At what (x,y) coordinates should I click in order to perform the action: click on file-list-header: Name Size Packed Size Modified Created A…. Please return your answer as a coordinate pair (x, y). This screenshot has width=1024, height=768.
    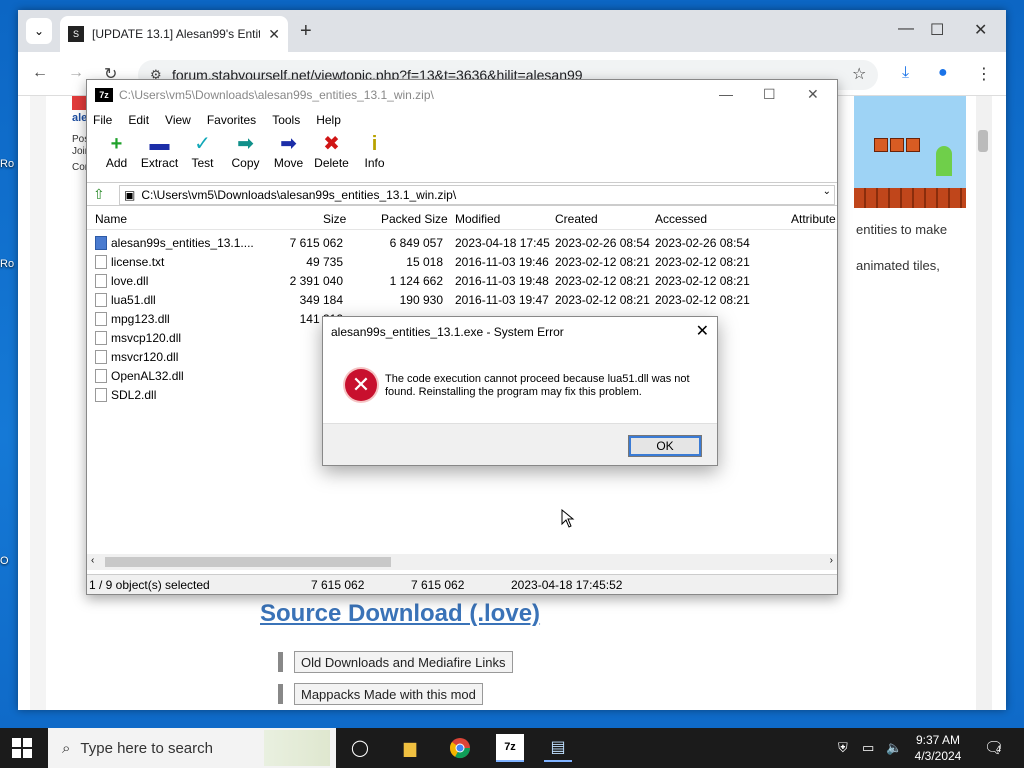
    Looking at the image, I should click on (462, 219).